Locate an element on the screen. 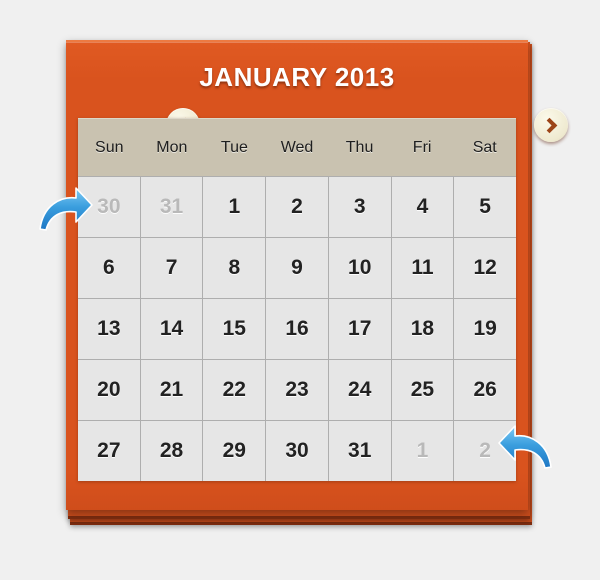 The height and width of the screenshot is (580, 600). weekday-header-wed: Wed is located at coordinates (297, 147).